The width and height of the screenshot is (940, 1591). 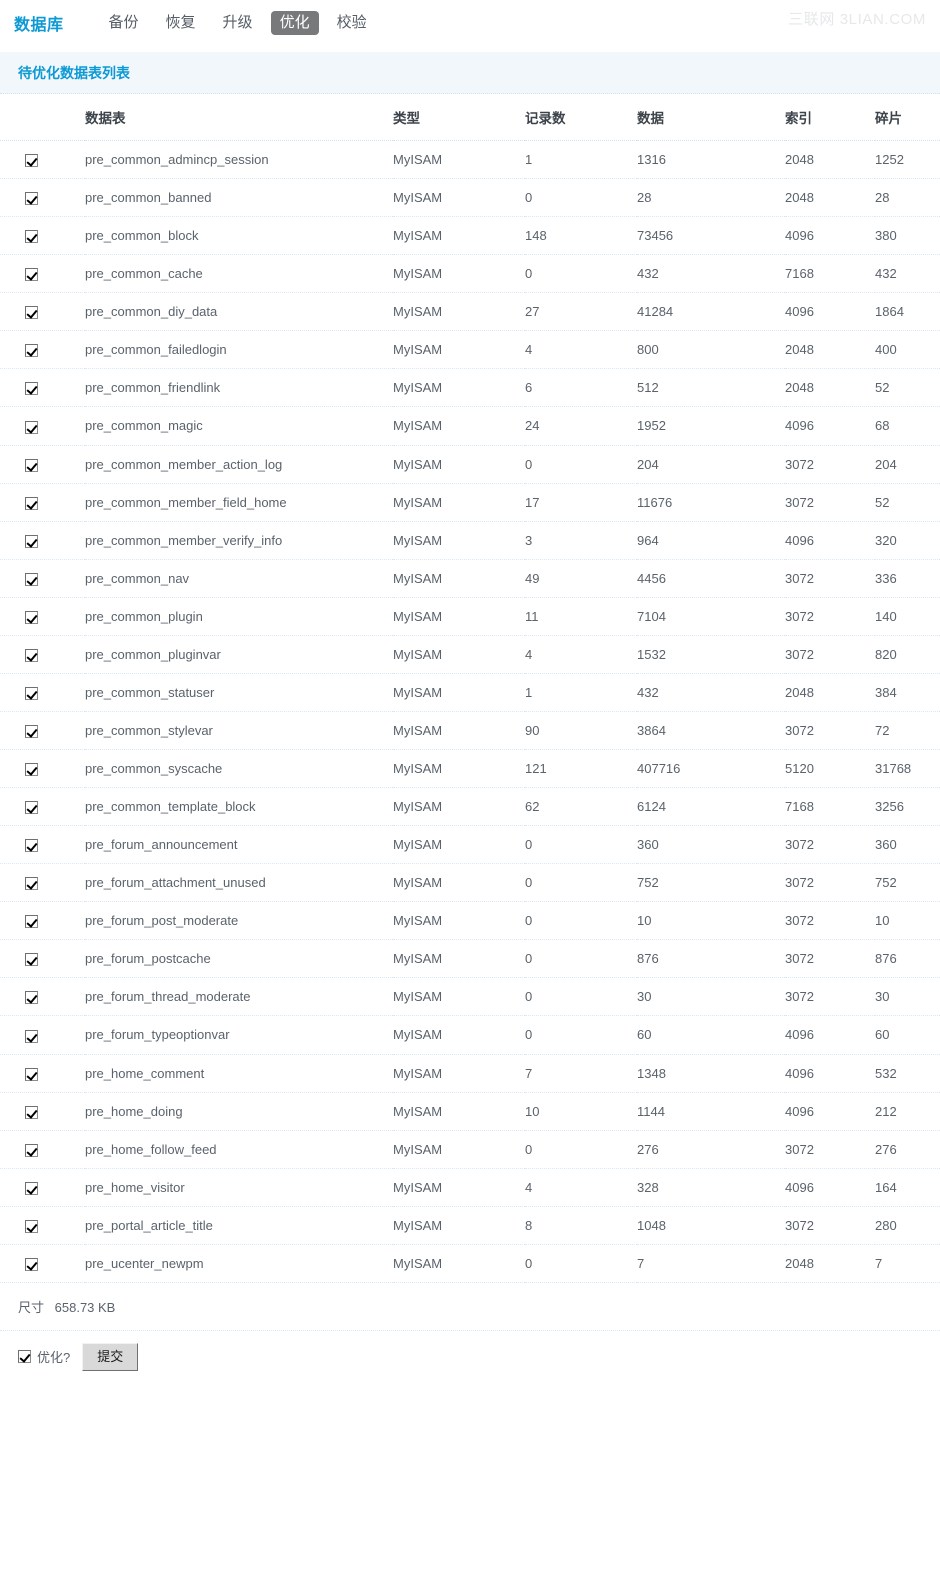 What do you see at coordinates (581, 616) in the screenshot?
I see `cell-records: 11` at bounding box center [581, 616].